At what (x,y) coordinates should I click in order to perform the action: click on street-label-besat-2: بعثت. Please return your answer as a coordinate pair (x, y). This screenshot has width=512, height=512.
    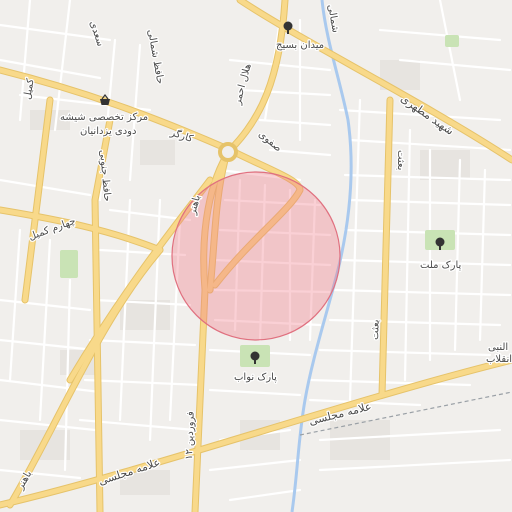
    Looking at the image, I should click on (376, 329).